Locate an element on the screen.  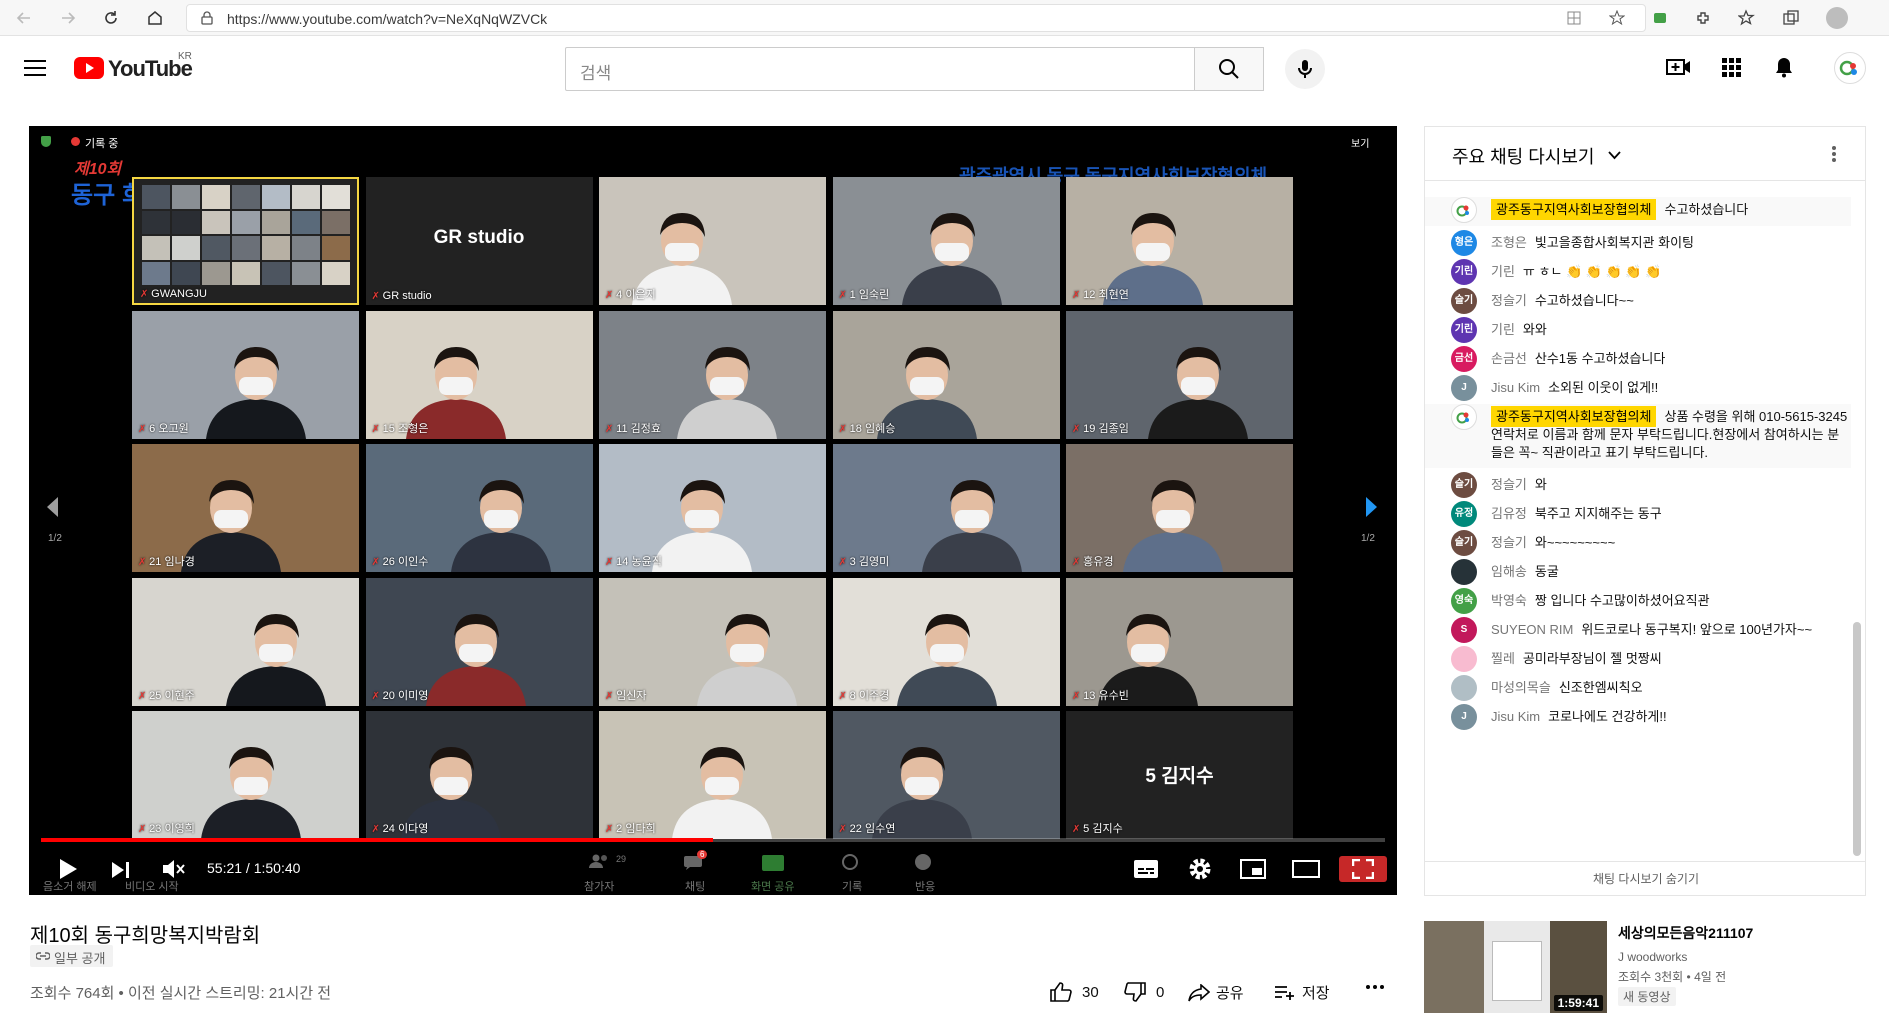
extensions-icon is located at coordinates (1703, 18).